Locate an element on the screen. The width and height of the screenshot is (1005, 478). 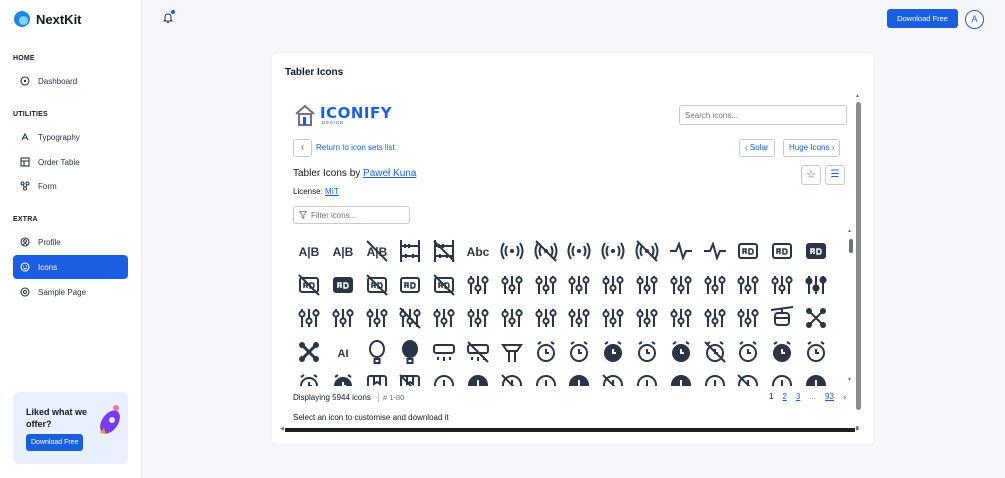
return-link: Return to icon sets list is located at coordinates (355, 147).